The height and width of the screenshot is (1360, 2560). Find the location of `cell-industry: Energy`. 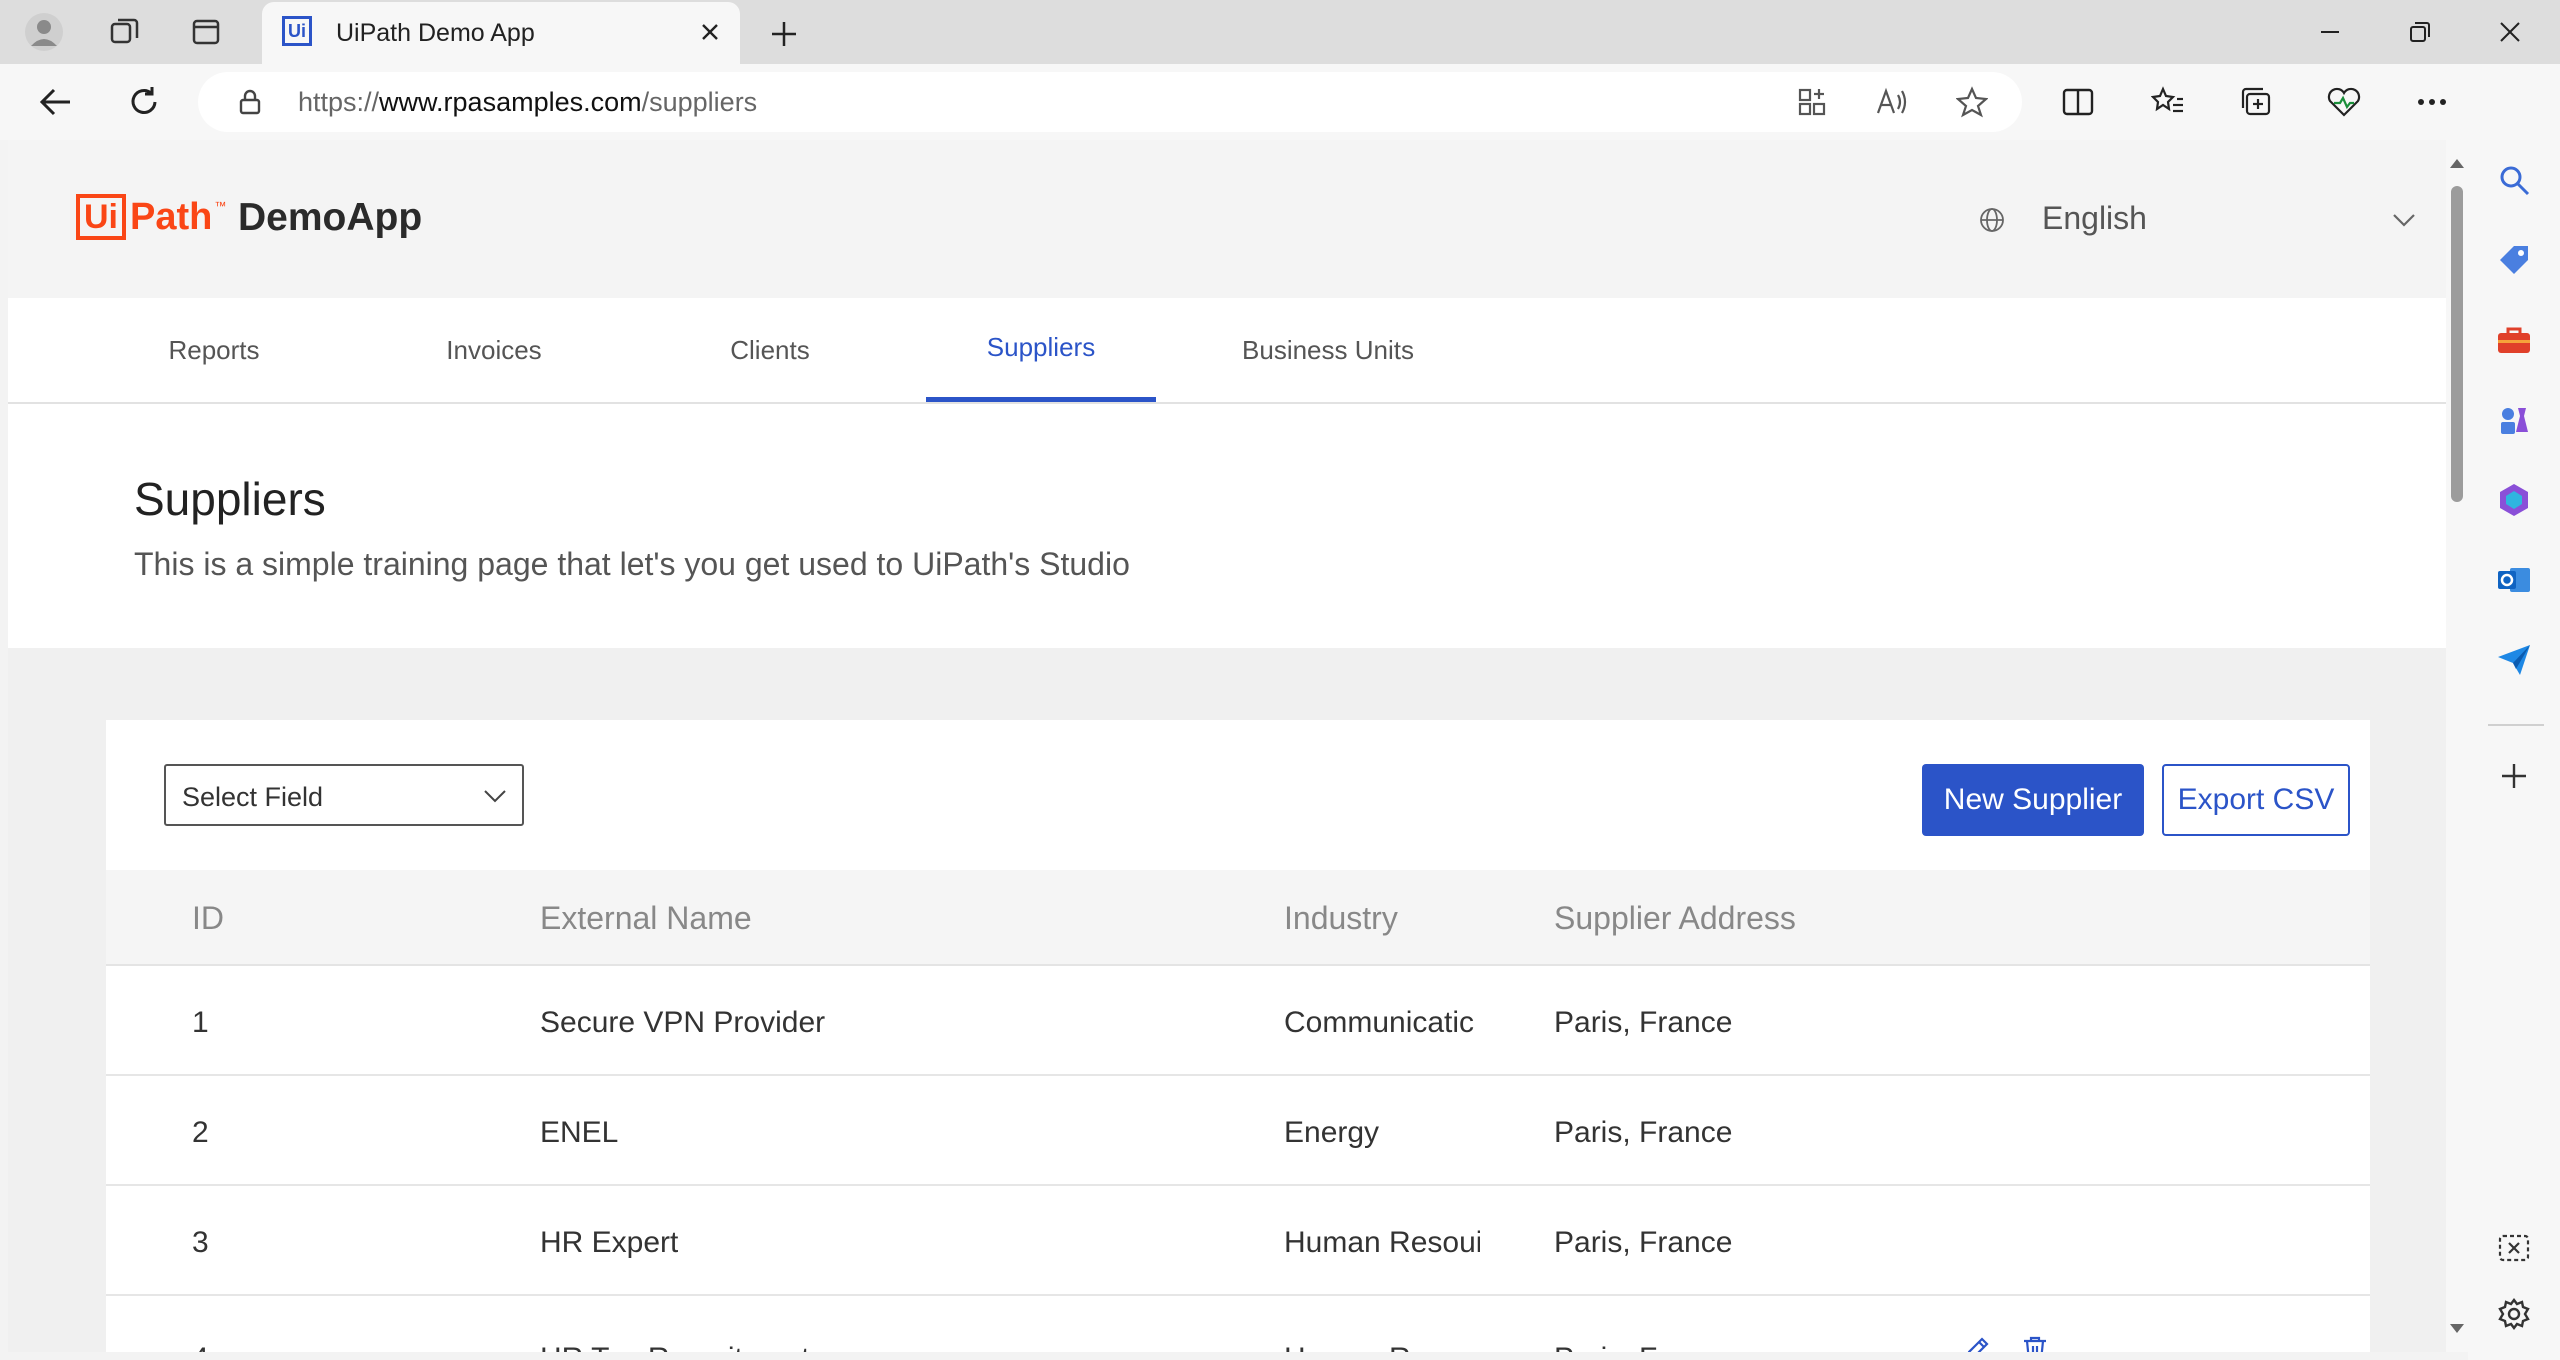

cell-industry: Energy is located at coordinates (1332, 1132).